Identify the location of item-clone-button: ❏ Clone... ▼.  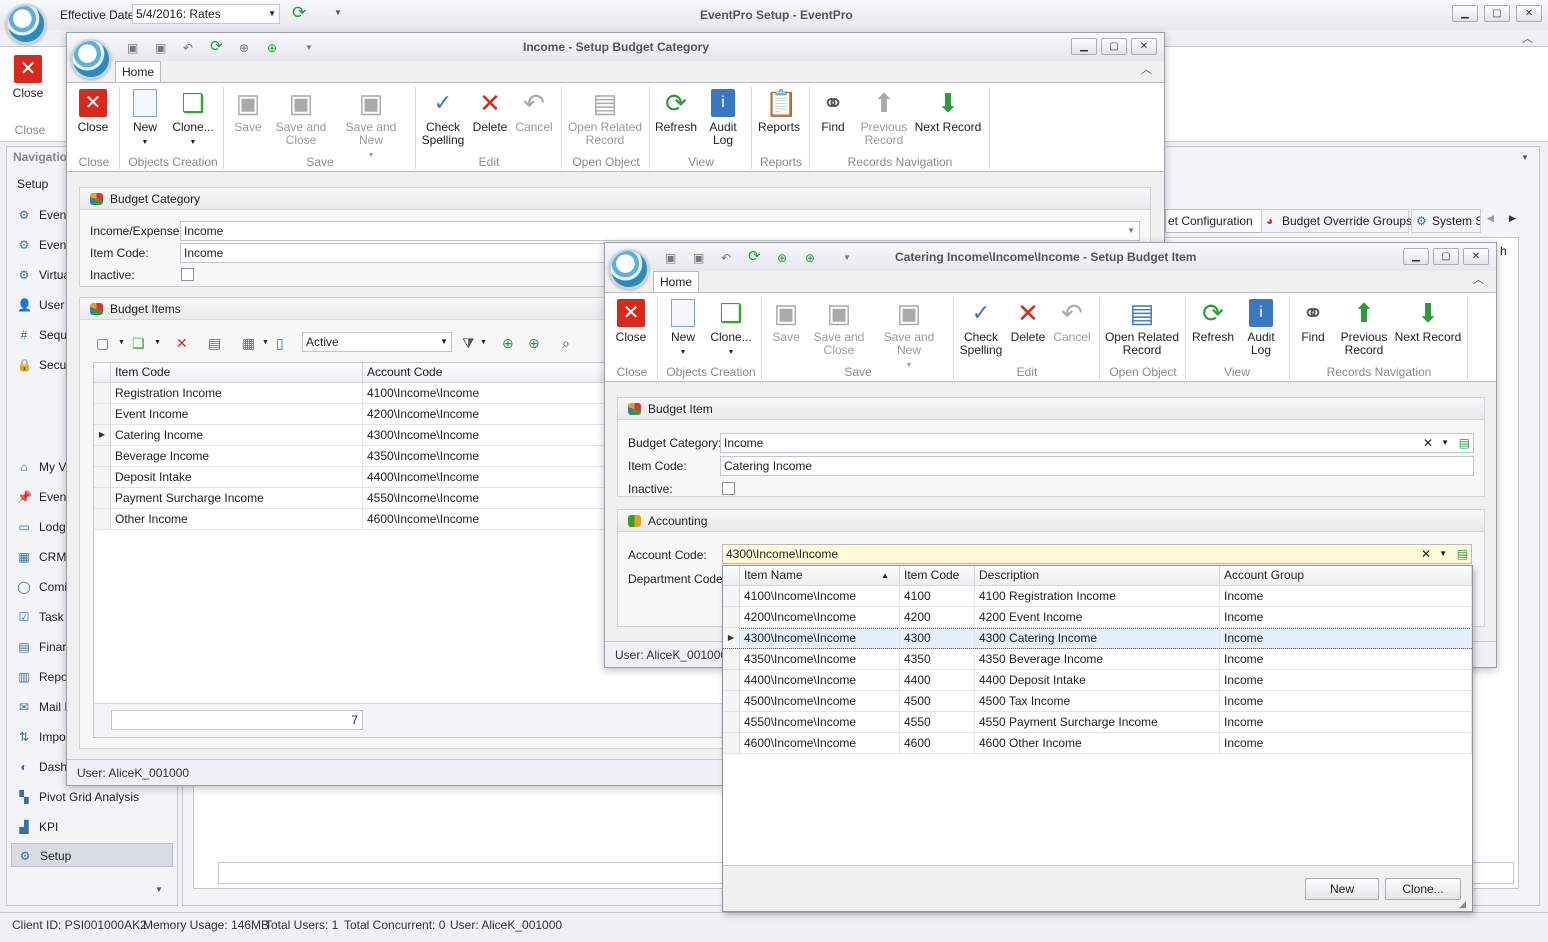
(731, 329).